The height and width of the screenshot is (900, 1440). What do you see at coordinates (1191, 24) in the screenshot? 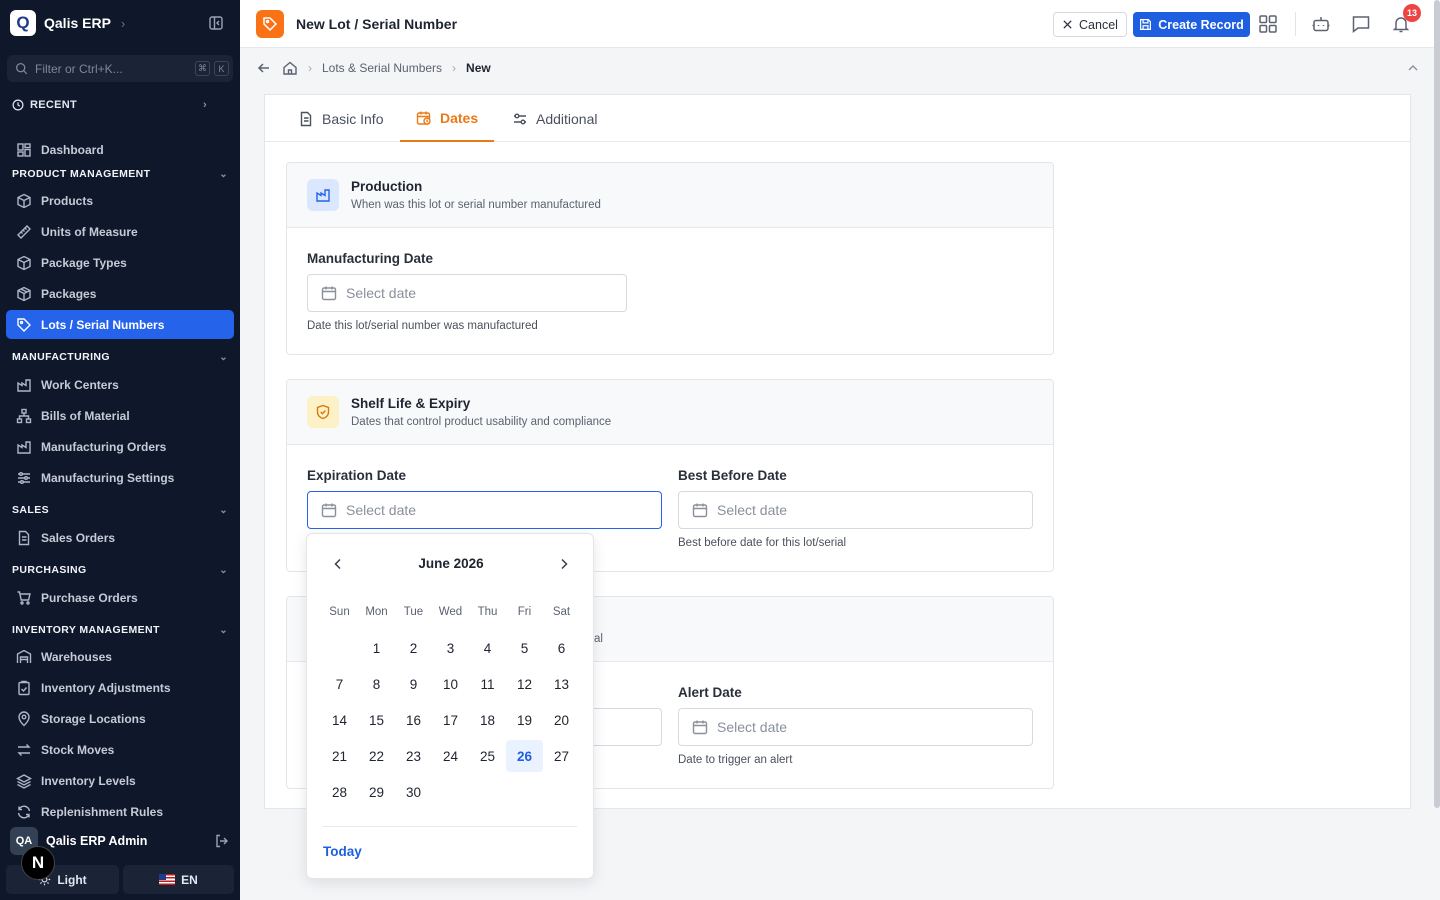
I see `create-record-button: Create Record` at bounding box center [1191, 24].